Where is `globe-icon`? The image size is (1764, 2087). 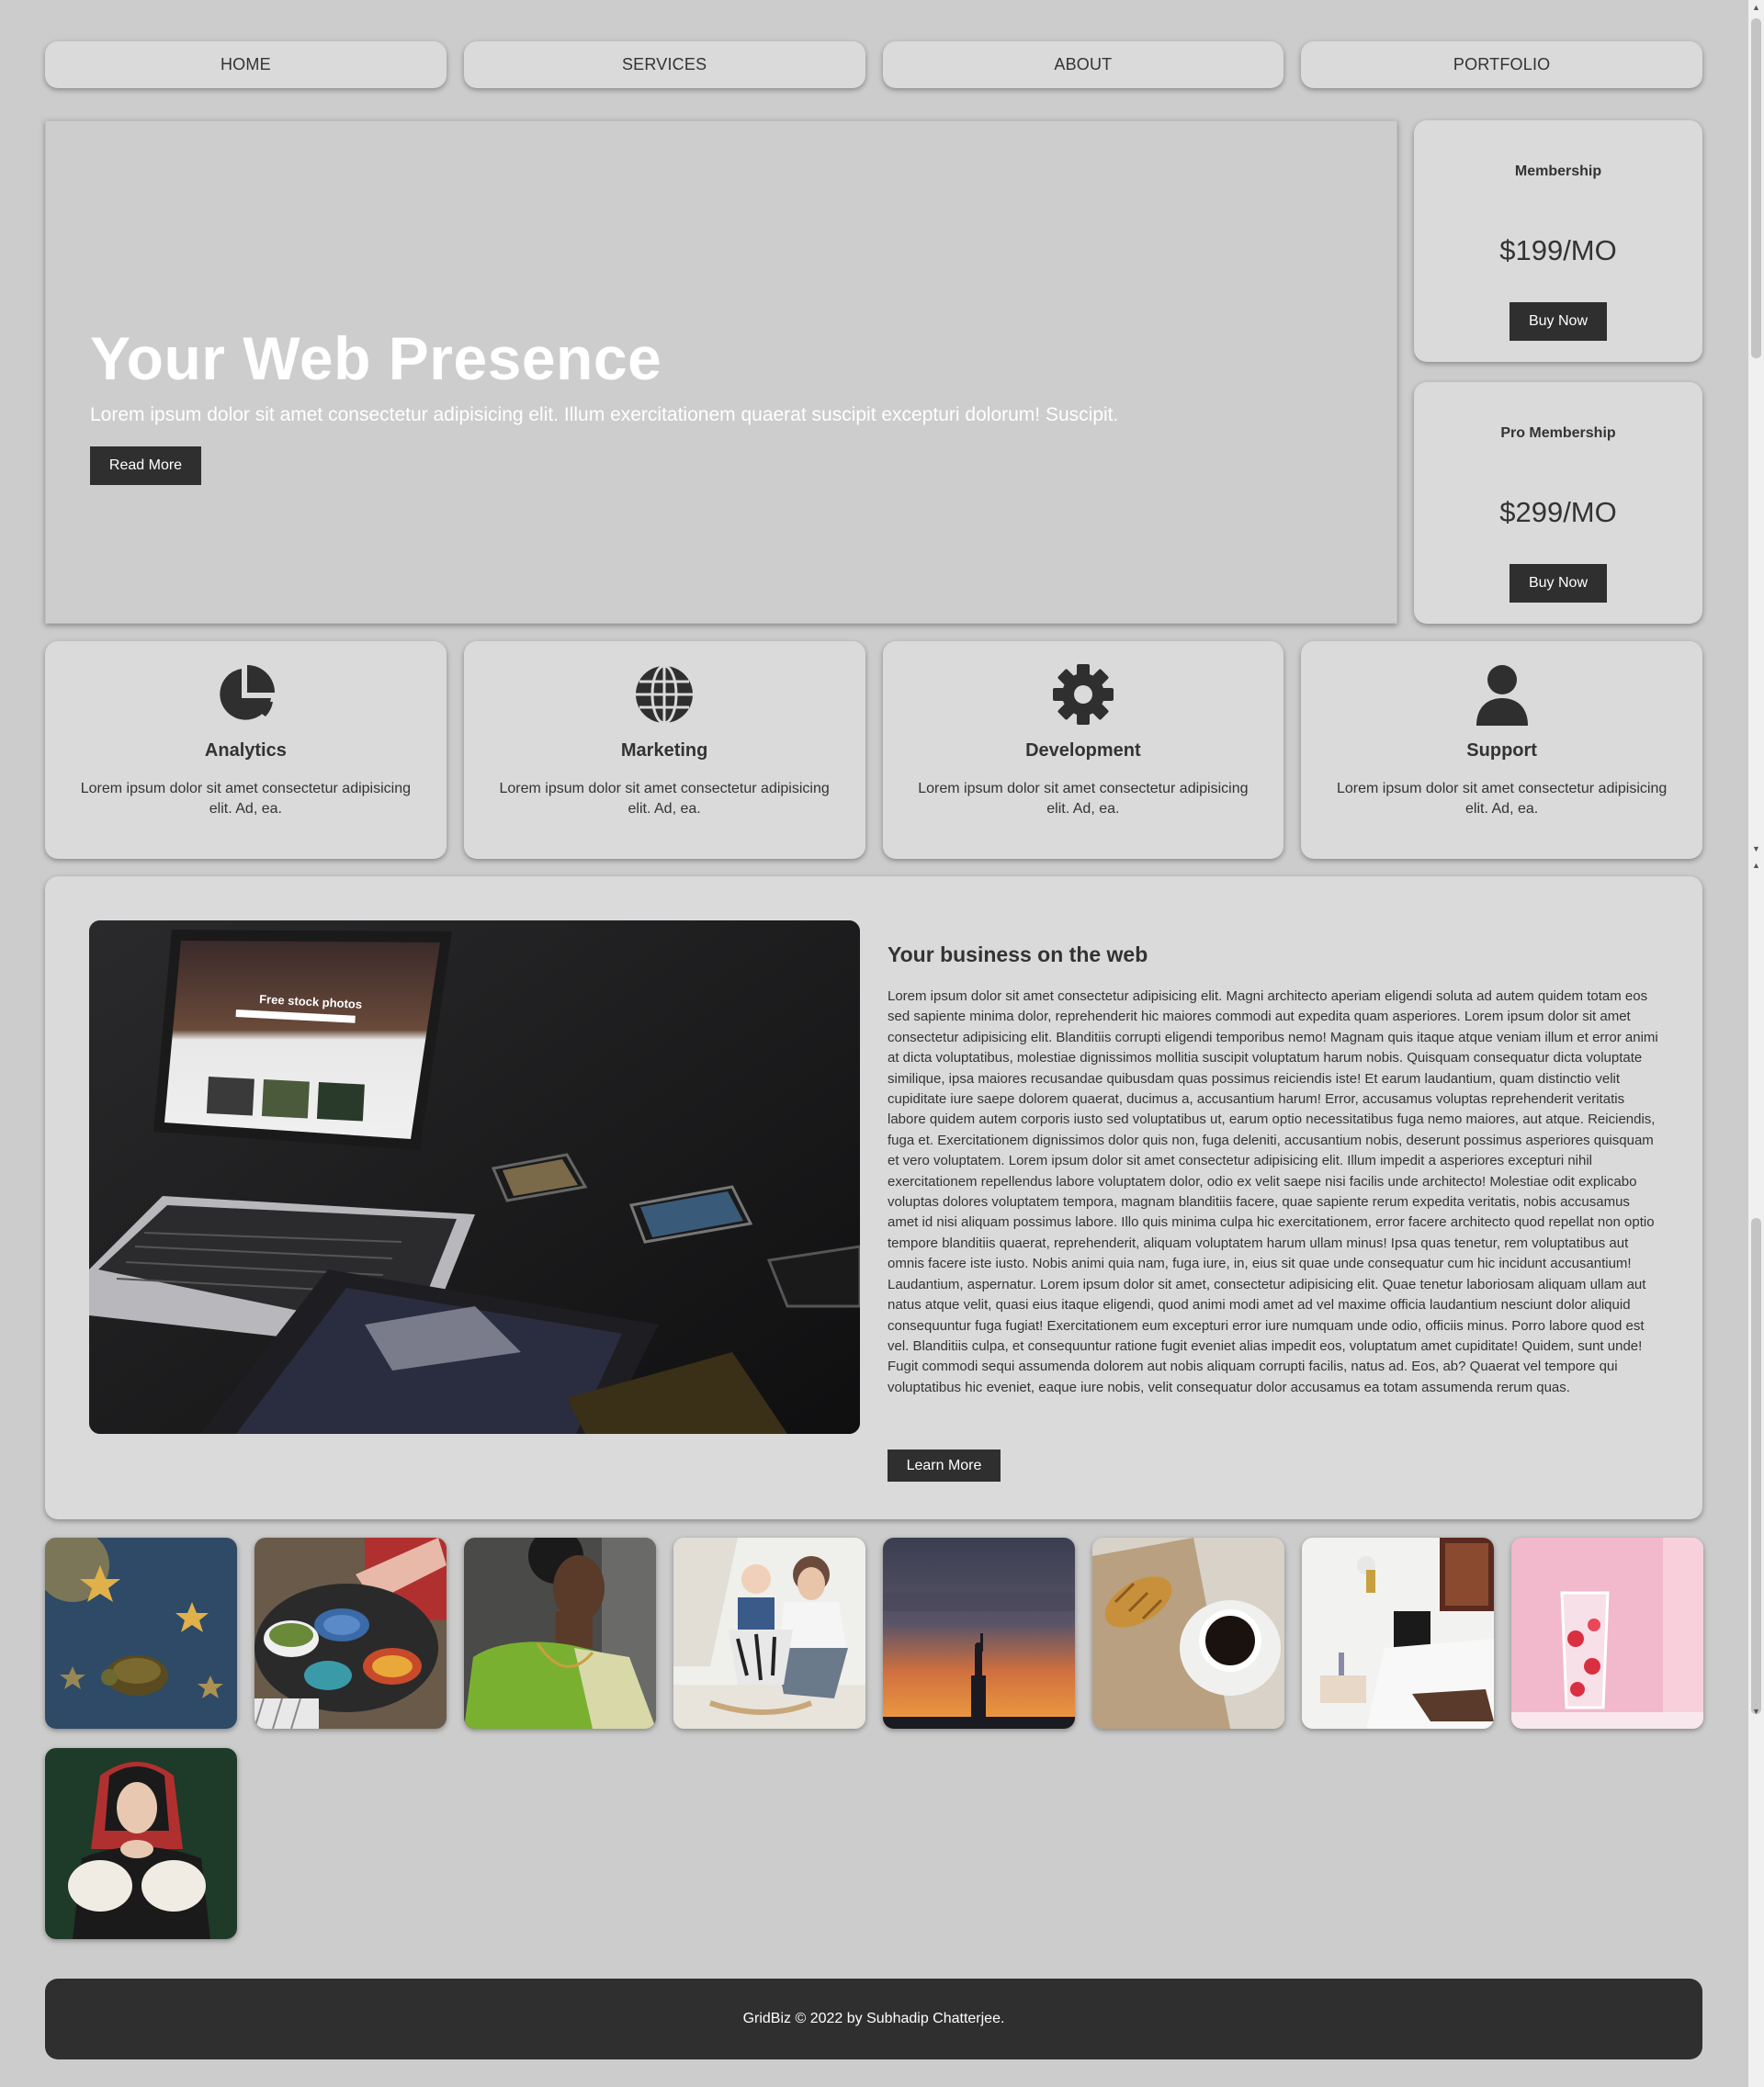 globe-icon is located at coordinates (665, 694).